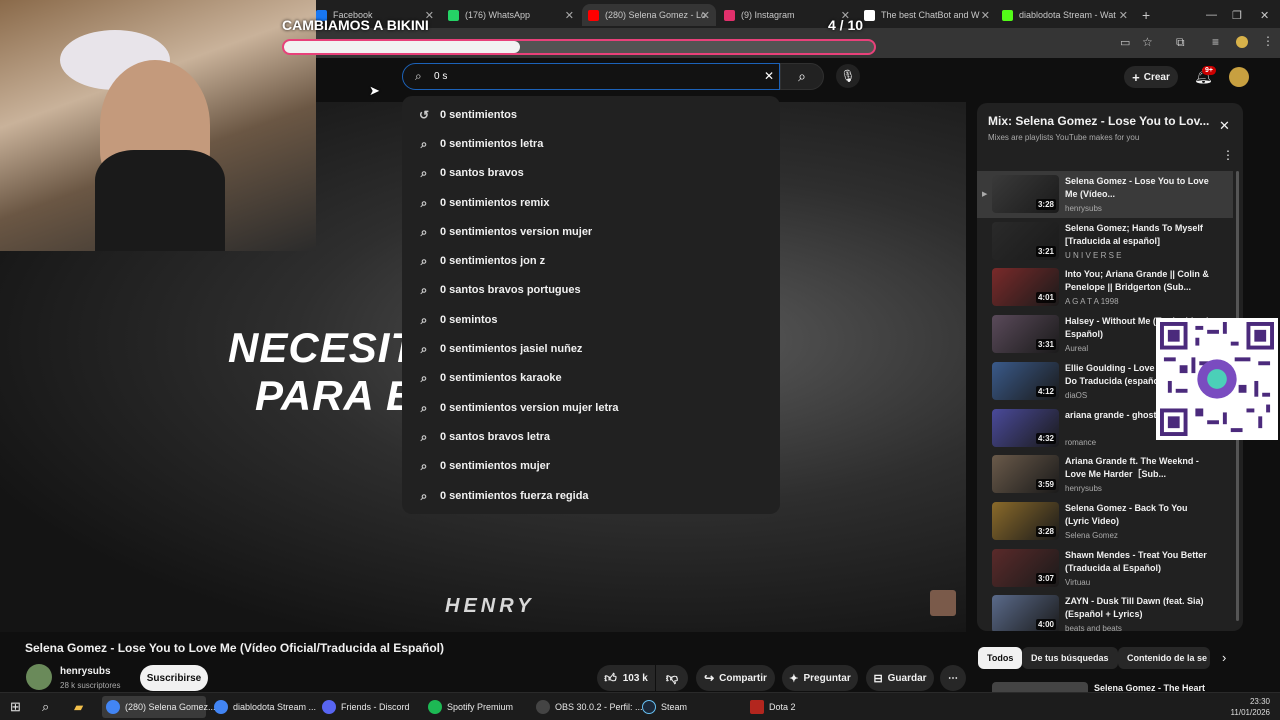 This screenshot has width=1280, height=720. What do you see at coordinates (900, 678) in the screenshot?
I see `save-button: ⊟ Guardar` at bounding box center [900, 678].